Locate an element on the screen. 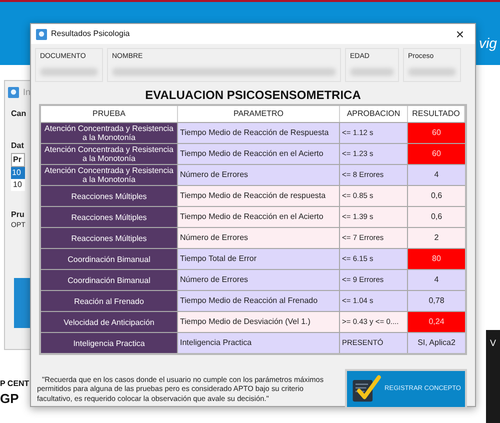 This screenshot has height=423, width=500. section-heading: EVALUACION PSICOSENSOMETRICA is located at coordinates (253, 94).